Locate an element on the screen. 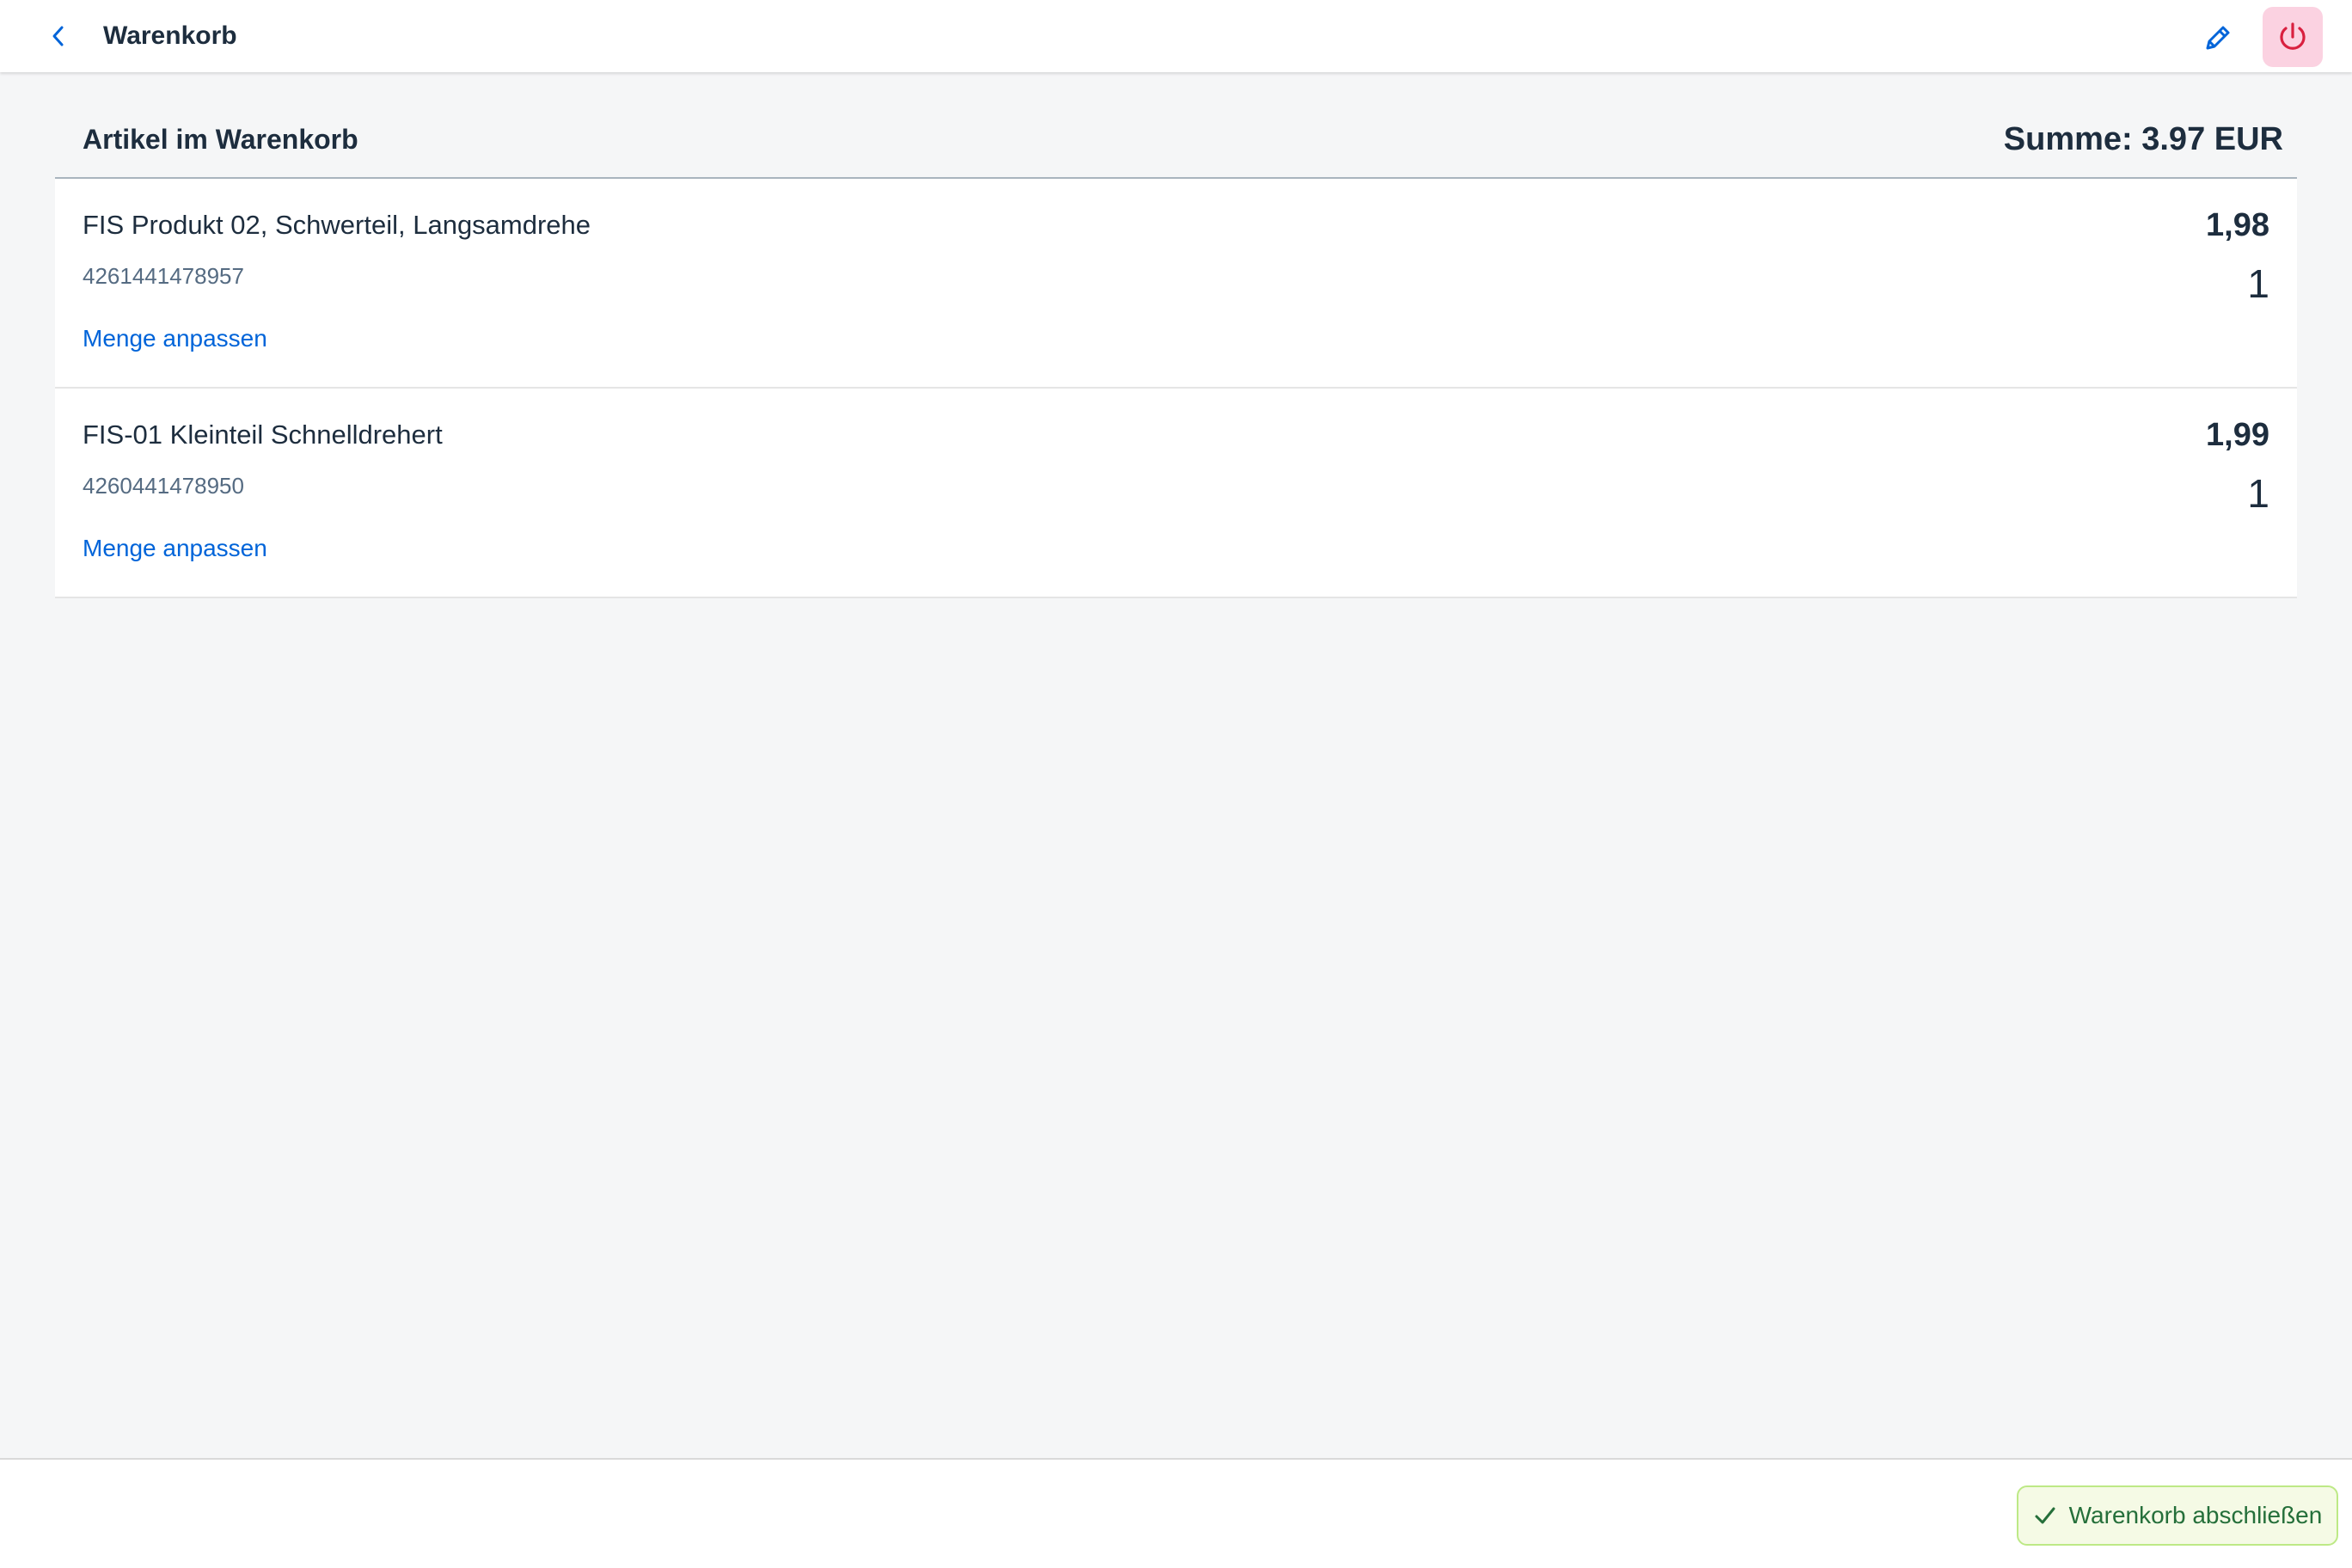 The width and height of the screenshot is (2352, 1568). edit-button is located at coordinates (2218, 37).